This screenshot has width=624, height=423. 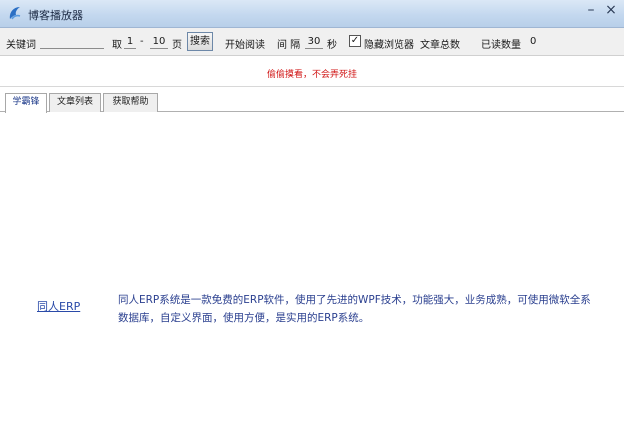 What do you see at coordinates (355, 41) in the screenshot?
I see `hide-browser-checkbox: ✓` at bounding box center [355, 41].